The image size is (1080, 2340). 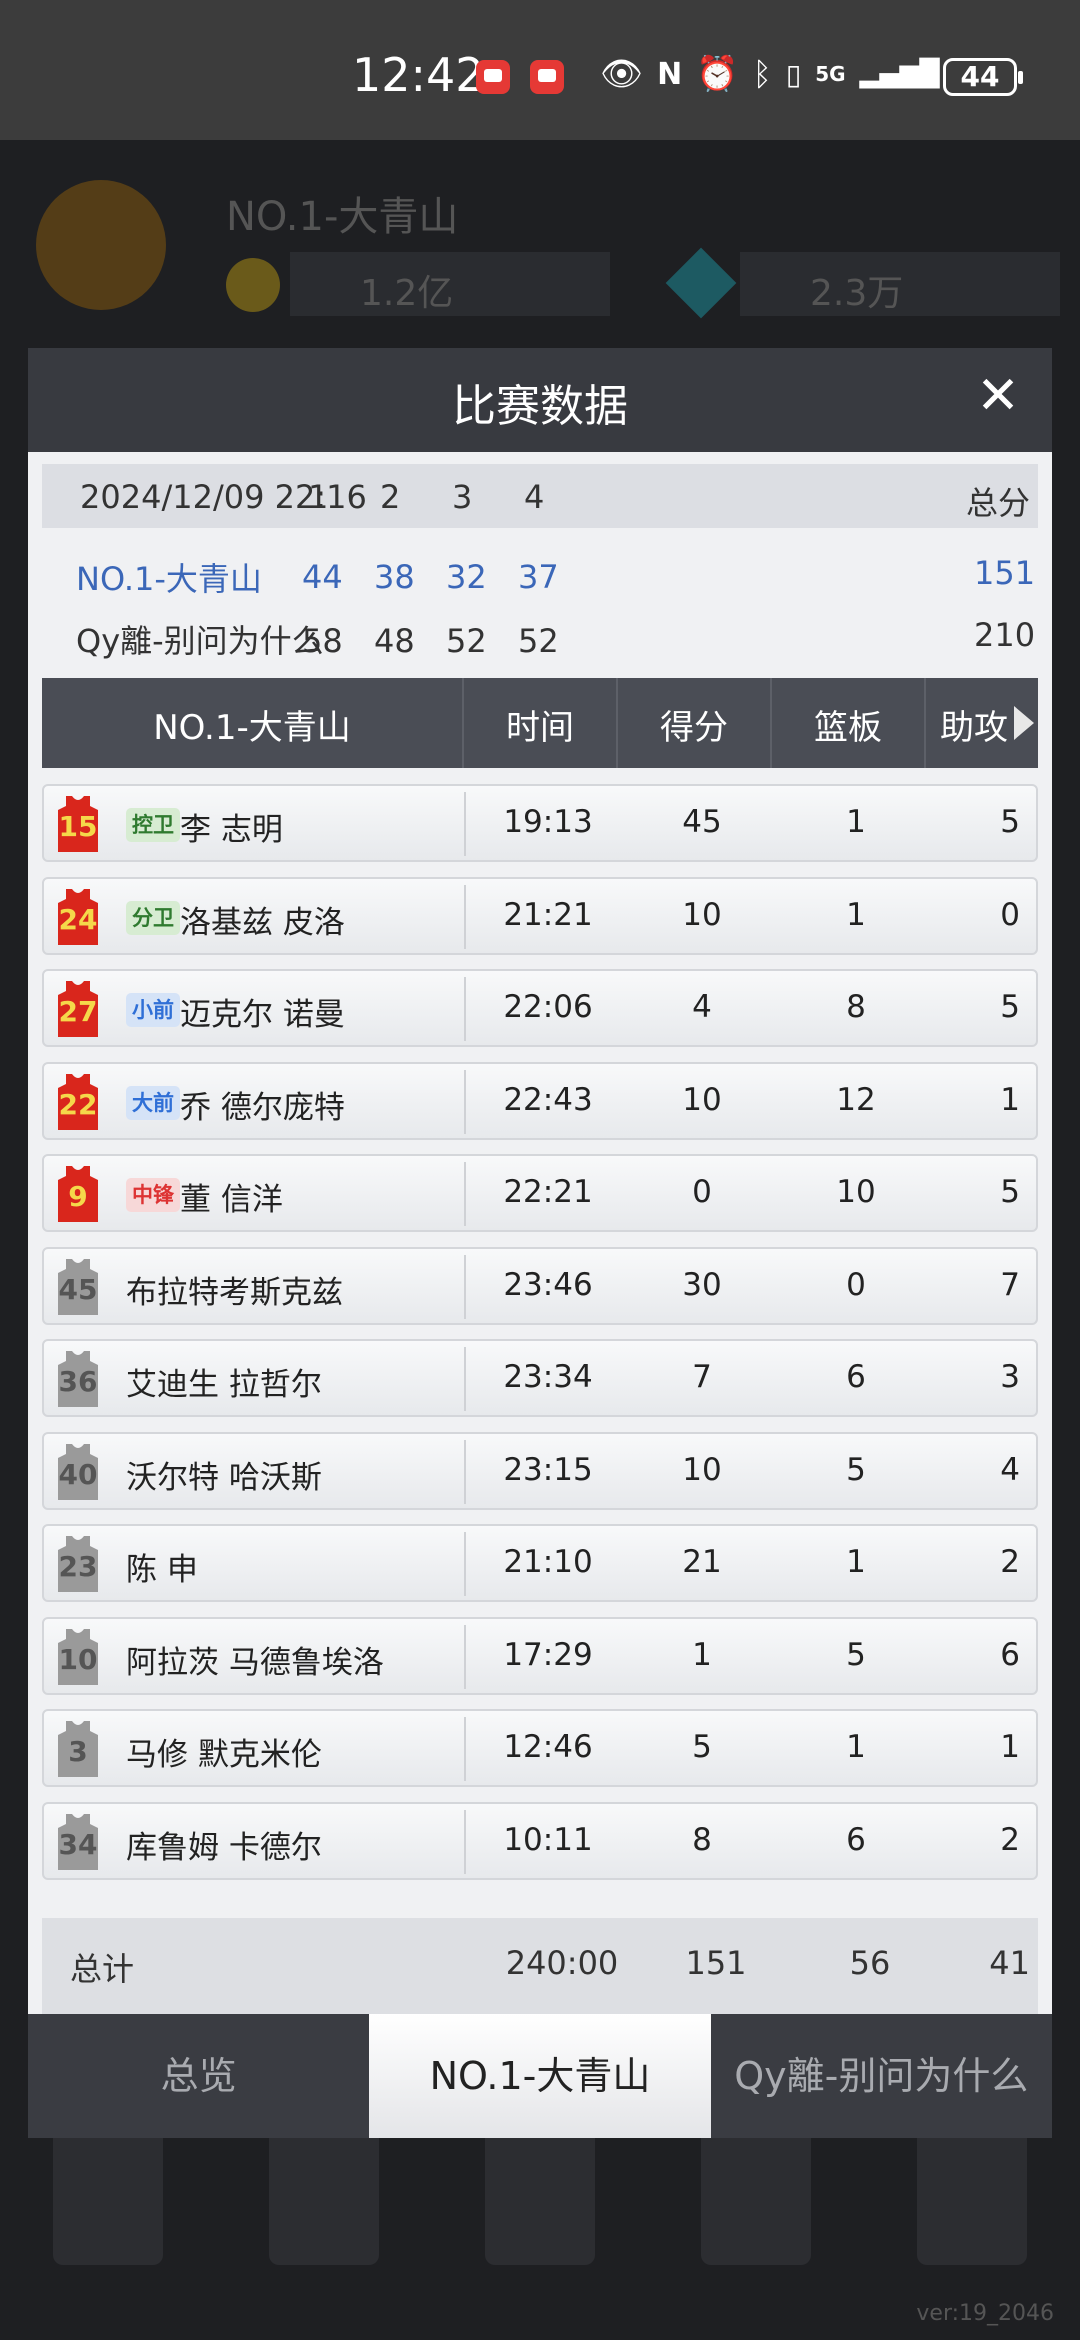 What do you see at coordinates (1010, 1654) in the screenshot?
I see `player-assists: 6` at bounding box center [1010, 1654].